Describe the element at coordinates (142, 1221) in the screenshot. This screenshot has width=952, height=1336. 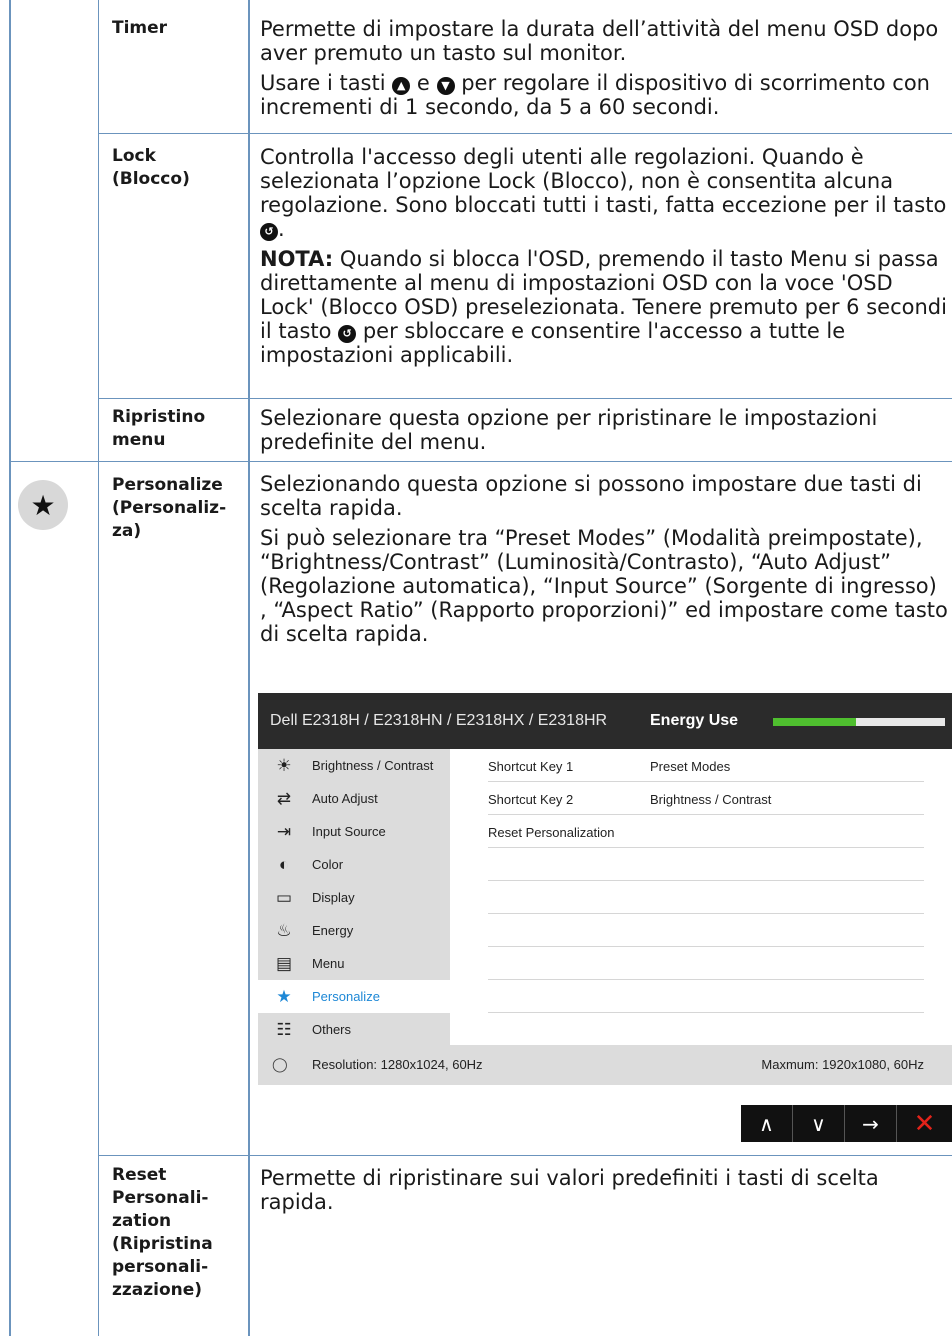
I see `reset-pers-name-line3: zation` at that location.